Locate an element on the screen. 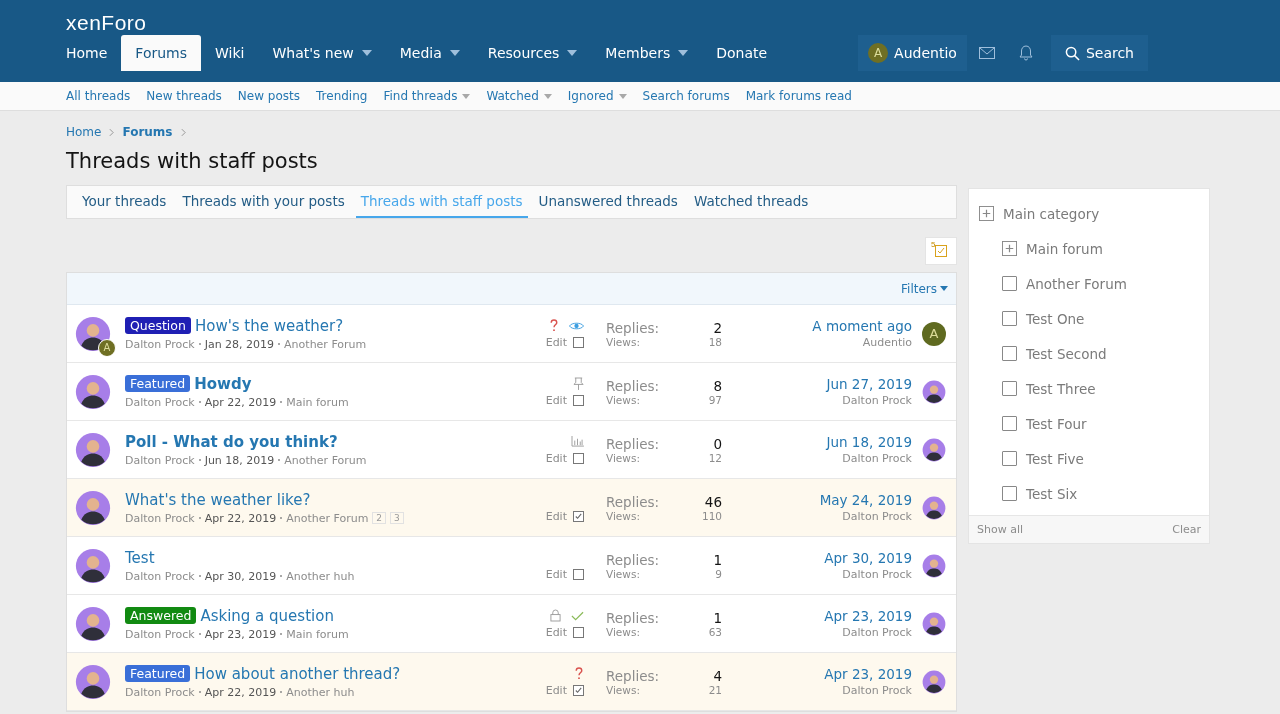 The image size is (1280, 714). thread-prefix: Question is located at coordinates (158, 325).